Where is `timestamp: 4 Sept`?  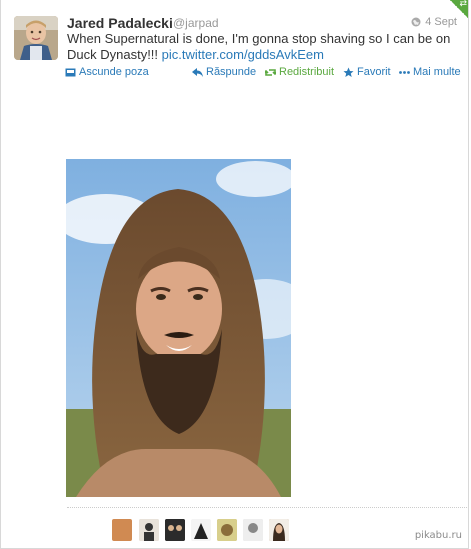 timestamp: 4 Sept is located at coordinates (434, 22).